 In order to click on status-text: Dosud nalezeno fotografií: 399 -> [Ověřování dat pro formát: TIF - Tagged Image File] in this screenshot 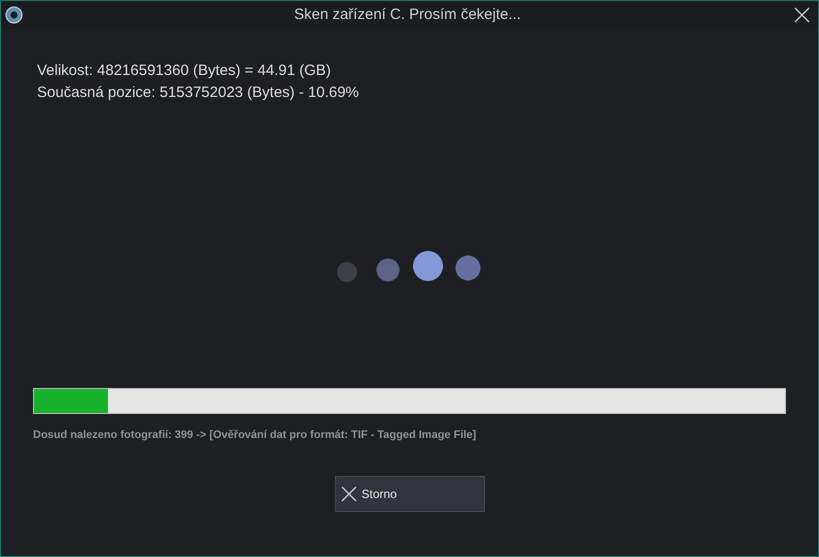, I will do `click(254, 435)`.